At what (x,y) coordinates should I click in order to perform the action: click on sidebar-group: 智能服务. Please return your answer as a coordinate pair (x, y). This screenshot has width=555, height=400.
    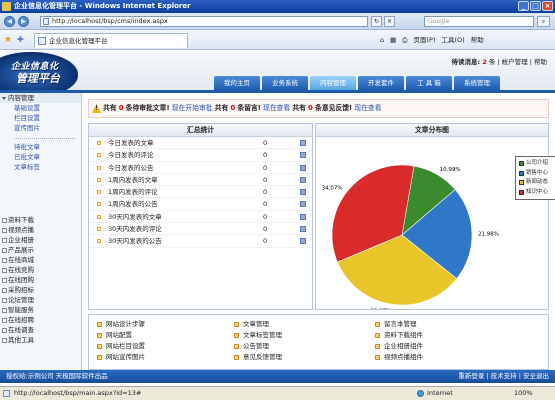
    Looking at the image, I should click on (40, 310).